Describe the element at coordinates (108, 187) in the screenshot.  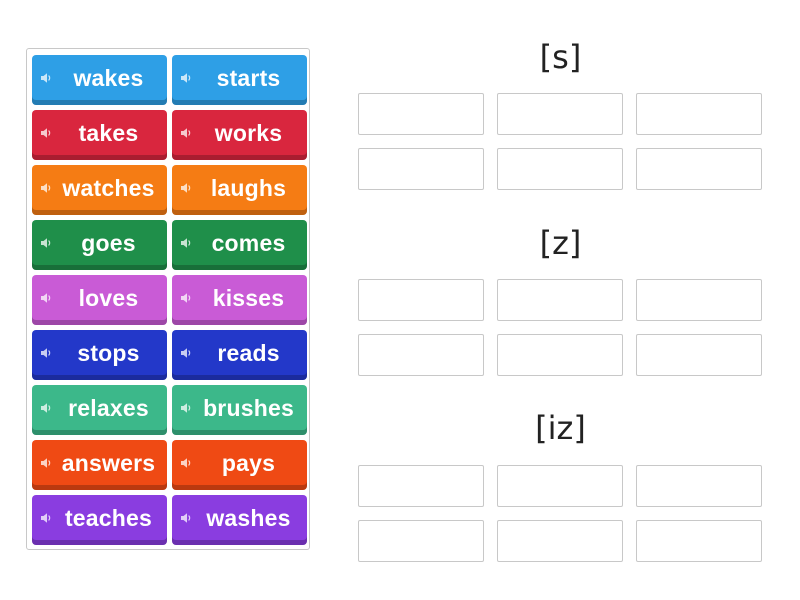
I see `word-tile-label: watches` at that location.